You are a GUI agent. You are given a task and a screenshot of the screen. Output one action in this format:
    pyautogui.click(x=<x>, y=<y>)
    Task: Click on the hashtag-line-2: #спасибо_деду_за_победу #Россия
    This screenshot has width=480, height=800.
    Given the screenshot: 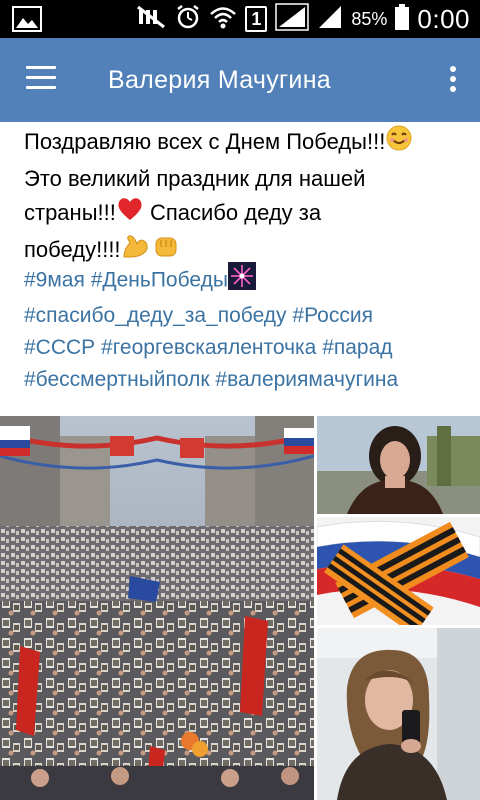 What is the action you would take?
    pyautogui.click(x=246, y=316)
    